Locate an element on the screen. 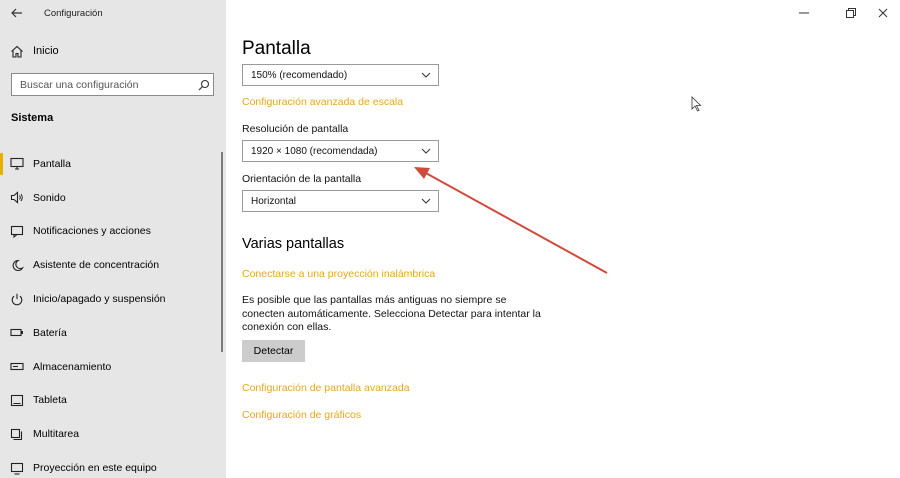 This screenshot has width=900, height=478. close-icon is located at coordinates (883, 13).